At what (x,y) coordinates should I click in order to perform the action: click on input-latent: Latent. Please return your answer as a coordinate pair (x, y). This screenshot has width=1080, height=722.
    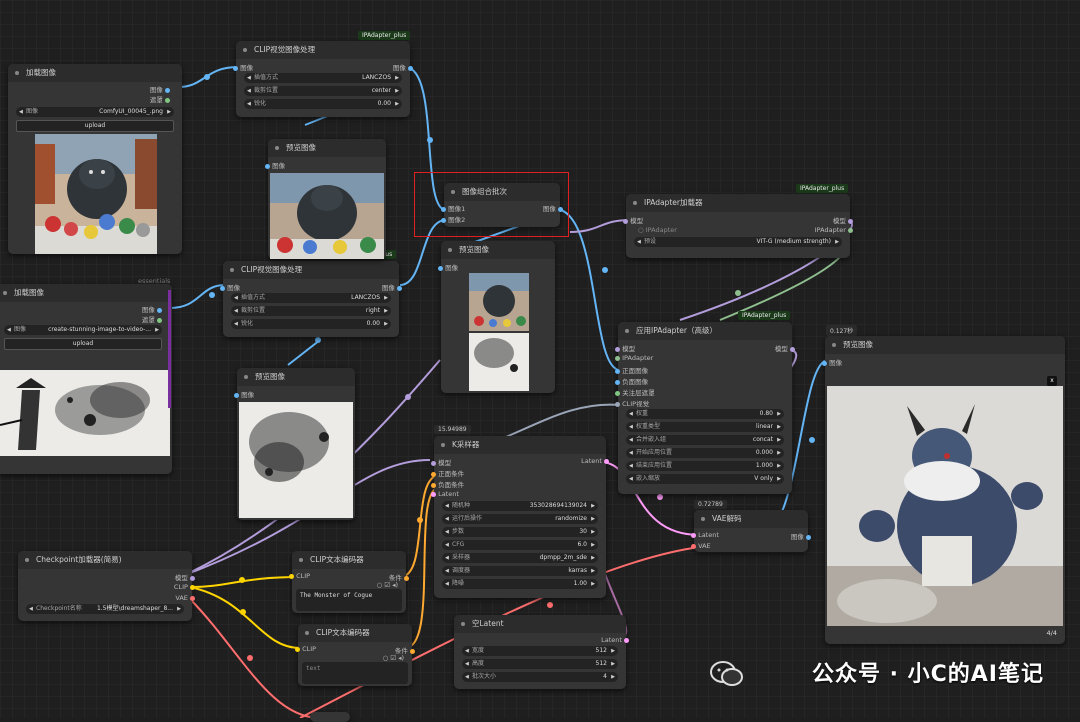
    Looking at the image, I should click on (705, 535).